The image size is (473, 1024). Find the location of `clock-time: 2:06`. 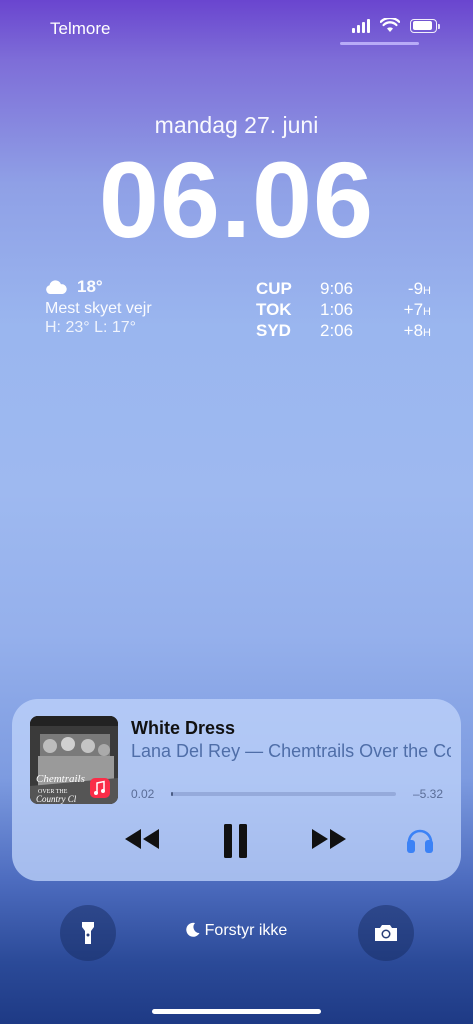

clock-time: 2:06 is located at coordinates (337, 330).